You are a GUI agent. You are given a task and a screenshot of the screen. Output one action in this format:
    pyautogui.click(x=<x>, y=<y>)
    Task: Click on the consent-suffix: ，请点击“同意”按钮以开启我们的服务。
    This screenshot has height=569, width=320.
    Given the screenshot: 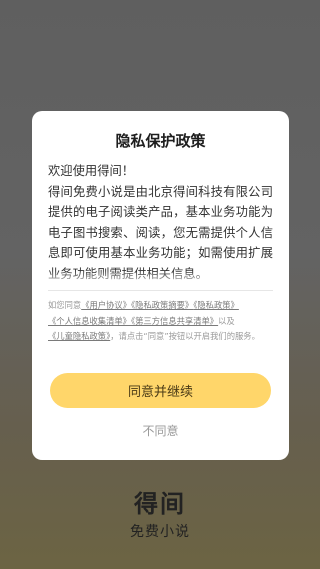 What is the action you would take?
    pyautogui.click(x=185, y=336)
    